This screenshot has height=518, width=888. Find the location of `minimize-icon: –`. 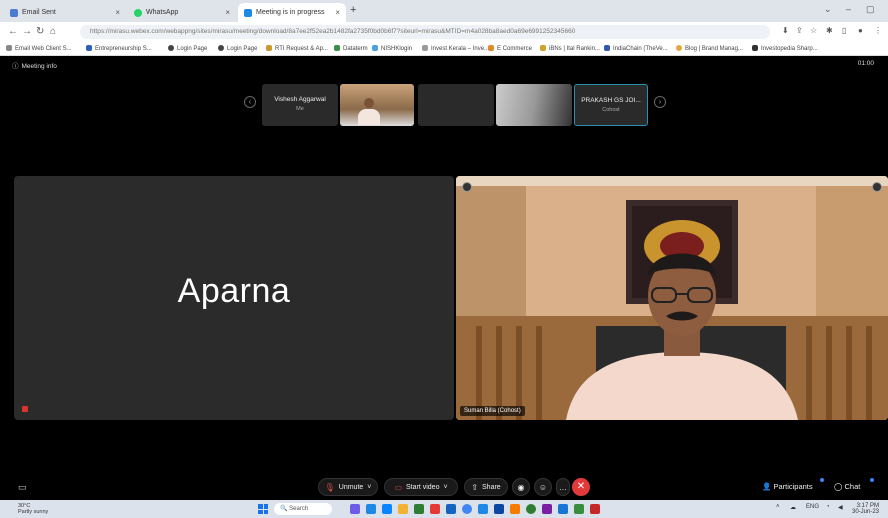

minimize-icon: – is located at coordinates (848, 9).